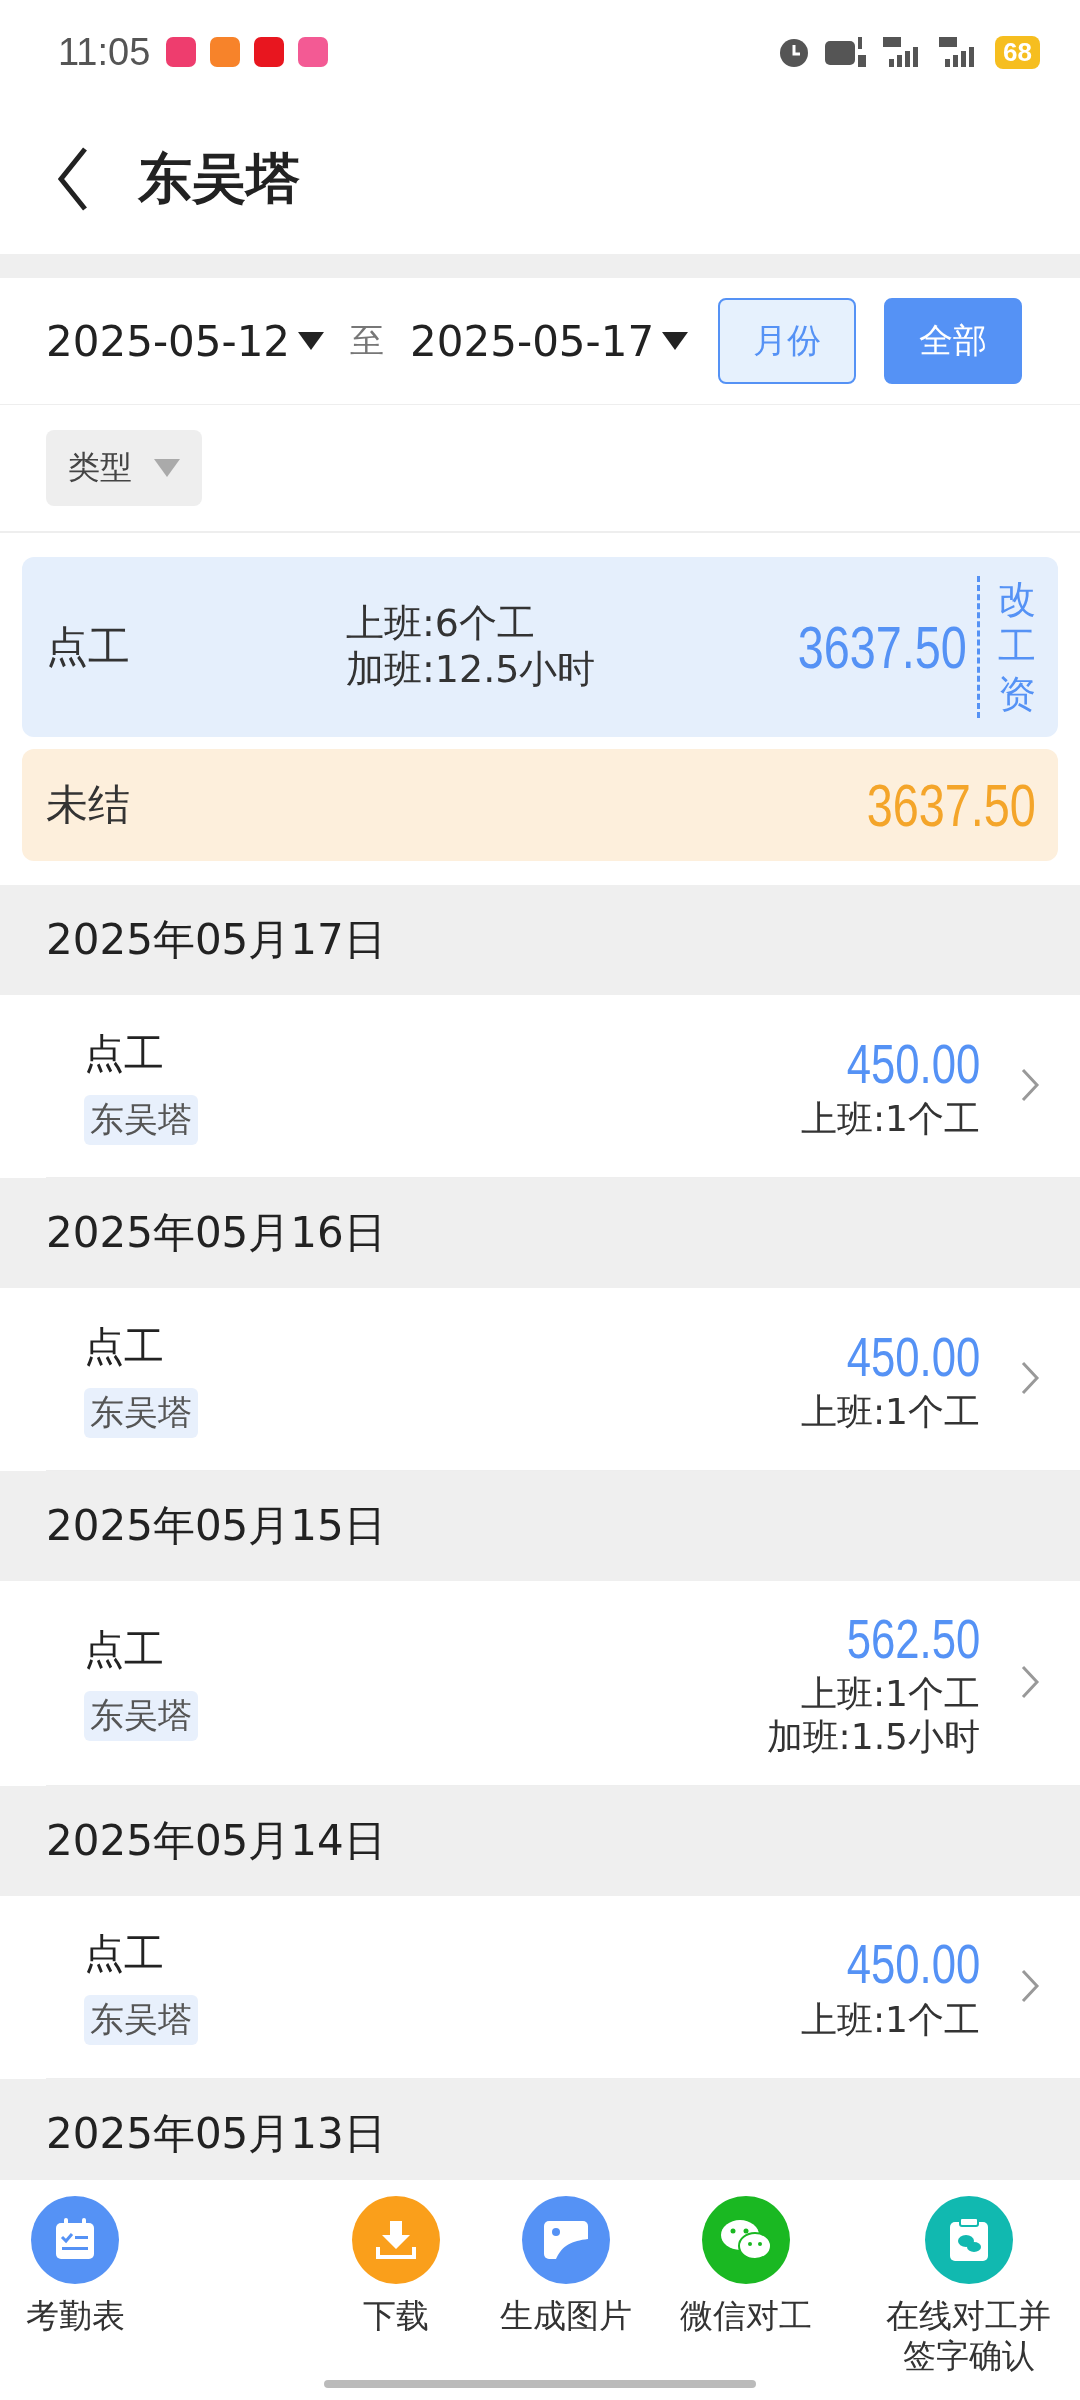  Describe the element at coordinates (566, 2266) in the screenshot. I see `action-button: 生成图片` at that location.